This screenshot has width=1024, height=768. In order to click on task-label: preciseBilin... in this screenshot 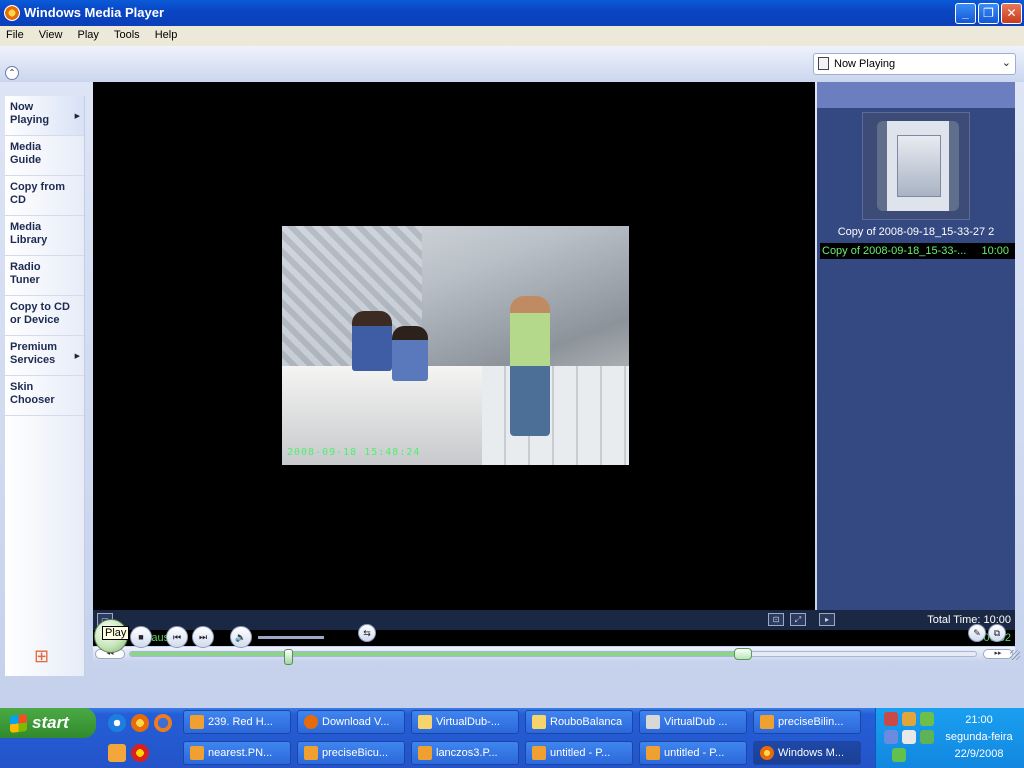, I will do `click(811, 722)`.